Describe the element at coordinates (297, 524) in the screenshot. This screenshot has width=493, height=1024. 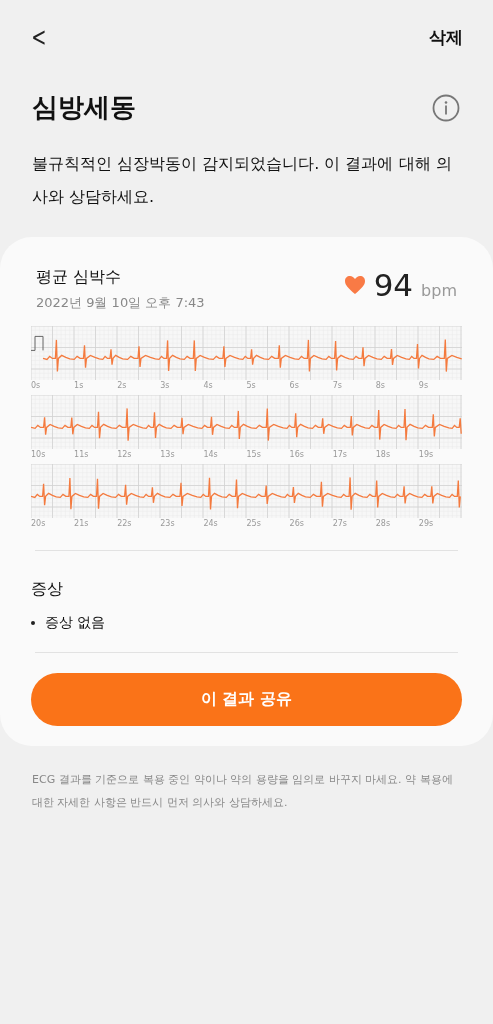
I see `time-tick-label: 26s` at that location.